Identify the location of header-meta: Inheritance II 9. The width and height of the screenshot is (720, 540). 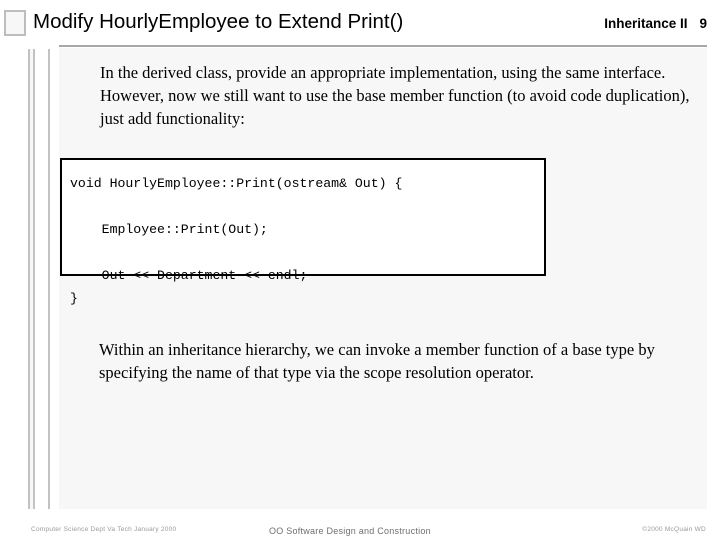
(655, 23).